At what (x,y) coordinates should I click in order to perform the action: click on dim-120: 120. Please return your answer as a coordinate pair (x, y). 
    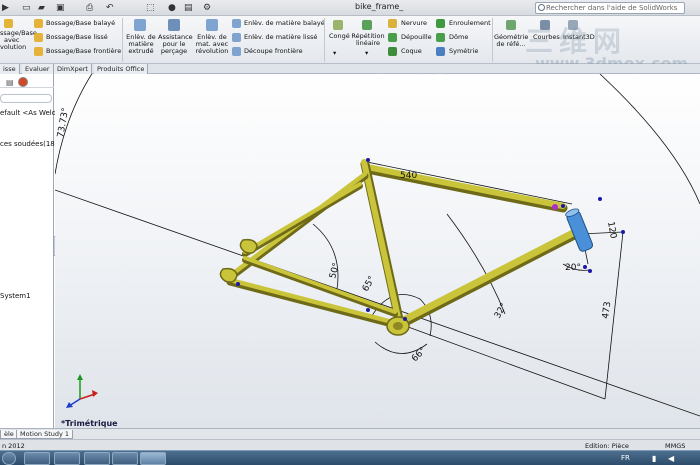
    Looking at the image, I should click on (611, 230).